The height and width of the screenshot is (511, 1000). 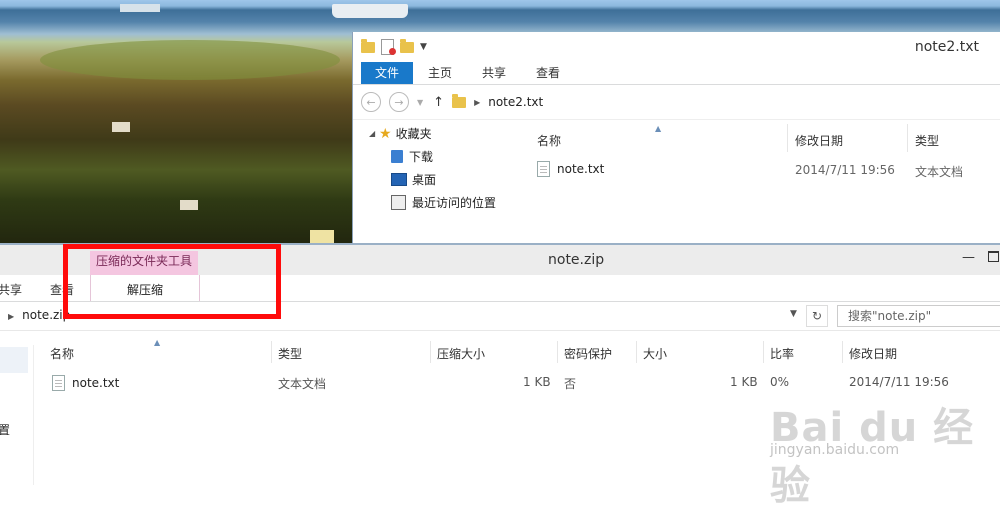 What do you see at coordinates (570, 384) in the screenshot?
I see `file-password: 否` at bounding box center [570, 384].